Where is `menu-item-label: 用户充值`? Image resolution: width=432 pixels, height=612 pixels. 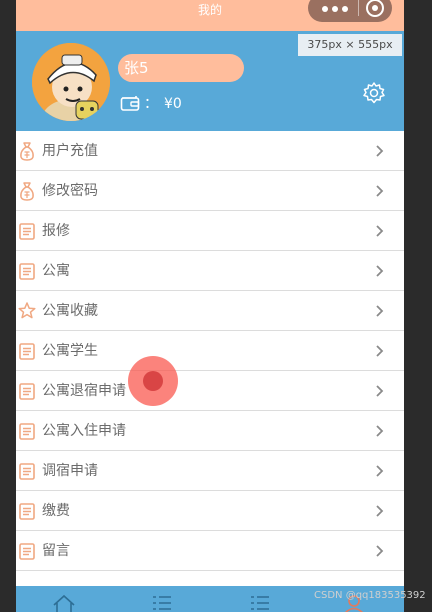 menu-item-label: 用户充值 is located at coordinates (70, 151).